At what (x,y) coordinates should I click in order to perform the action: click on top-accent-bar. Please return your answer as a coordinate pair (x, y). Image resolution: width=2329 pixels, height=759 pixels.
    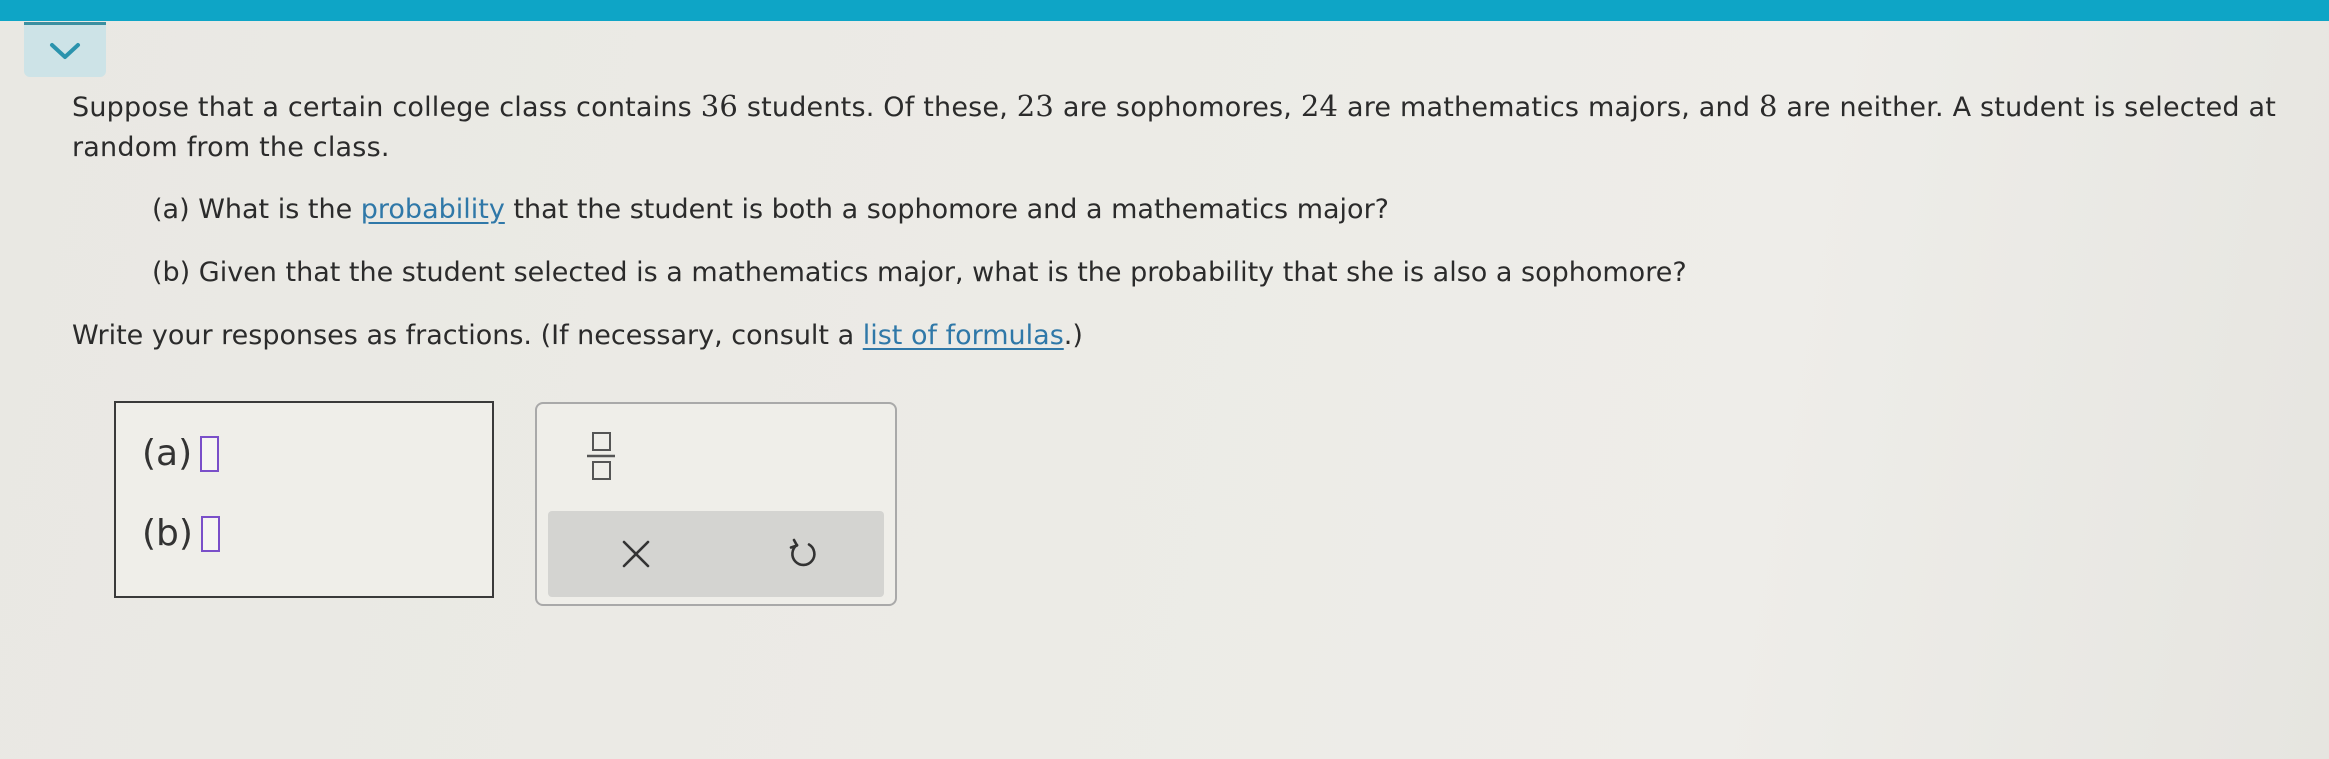
    Looking at the image, I should click on (1164, 10).